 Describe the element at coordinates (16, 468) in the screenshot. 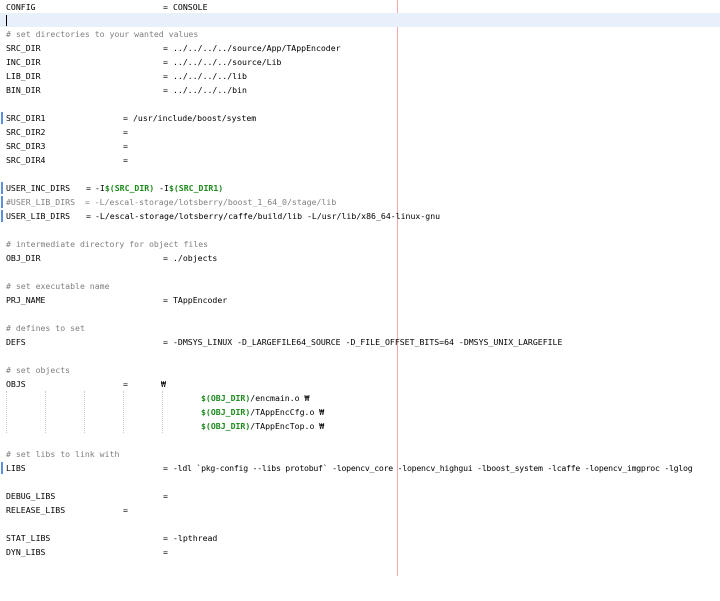

I see `variable-name: LIBS` at that location.